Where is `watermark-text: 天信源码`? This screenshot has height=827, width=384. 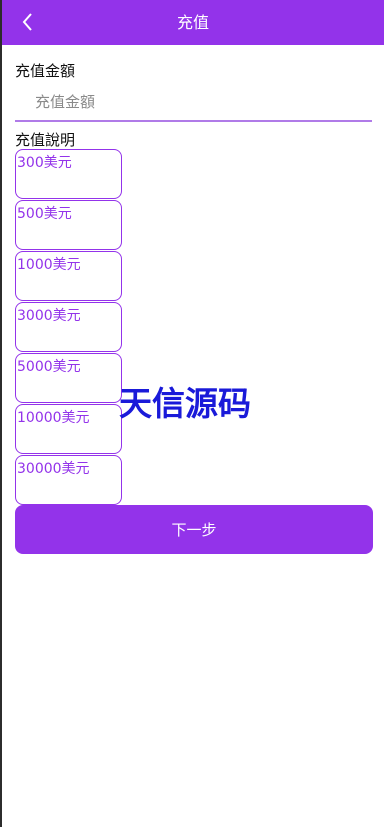
watermark-text: 天信源码 is located at coordinates (185, 403).